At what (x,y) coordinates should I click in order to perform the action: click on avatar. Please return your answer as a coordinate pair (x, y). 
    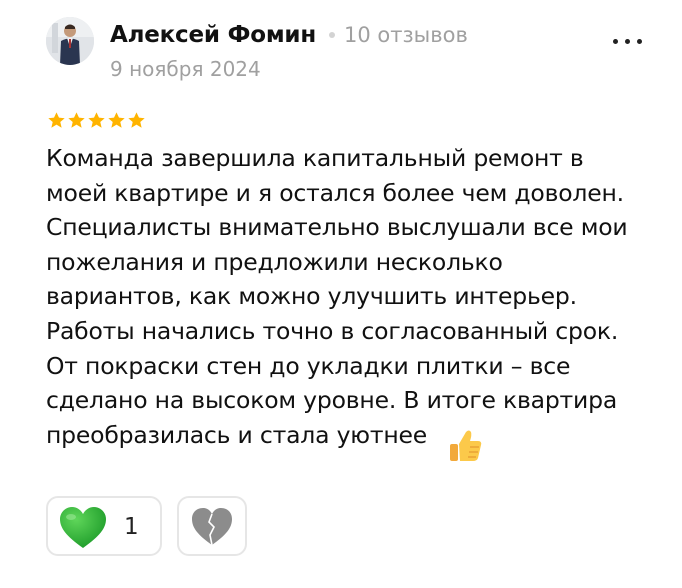
    Looking at the image, I should click on (70, 41).